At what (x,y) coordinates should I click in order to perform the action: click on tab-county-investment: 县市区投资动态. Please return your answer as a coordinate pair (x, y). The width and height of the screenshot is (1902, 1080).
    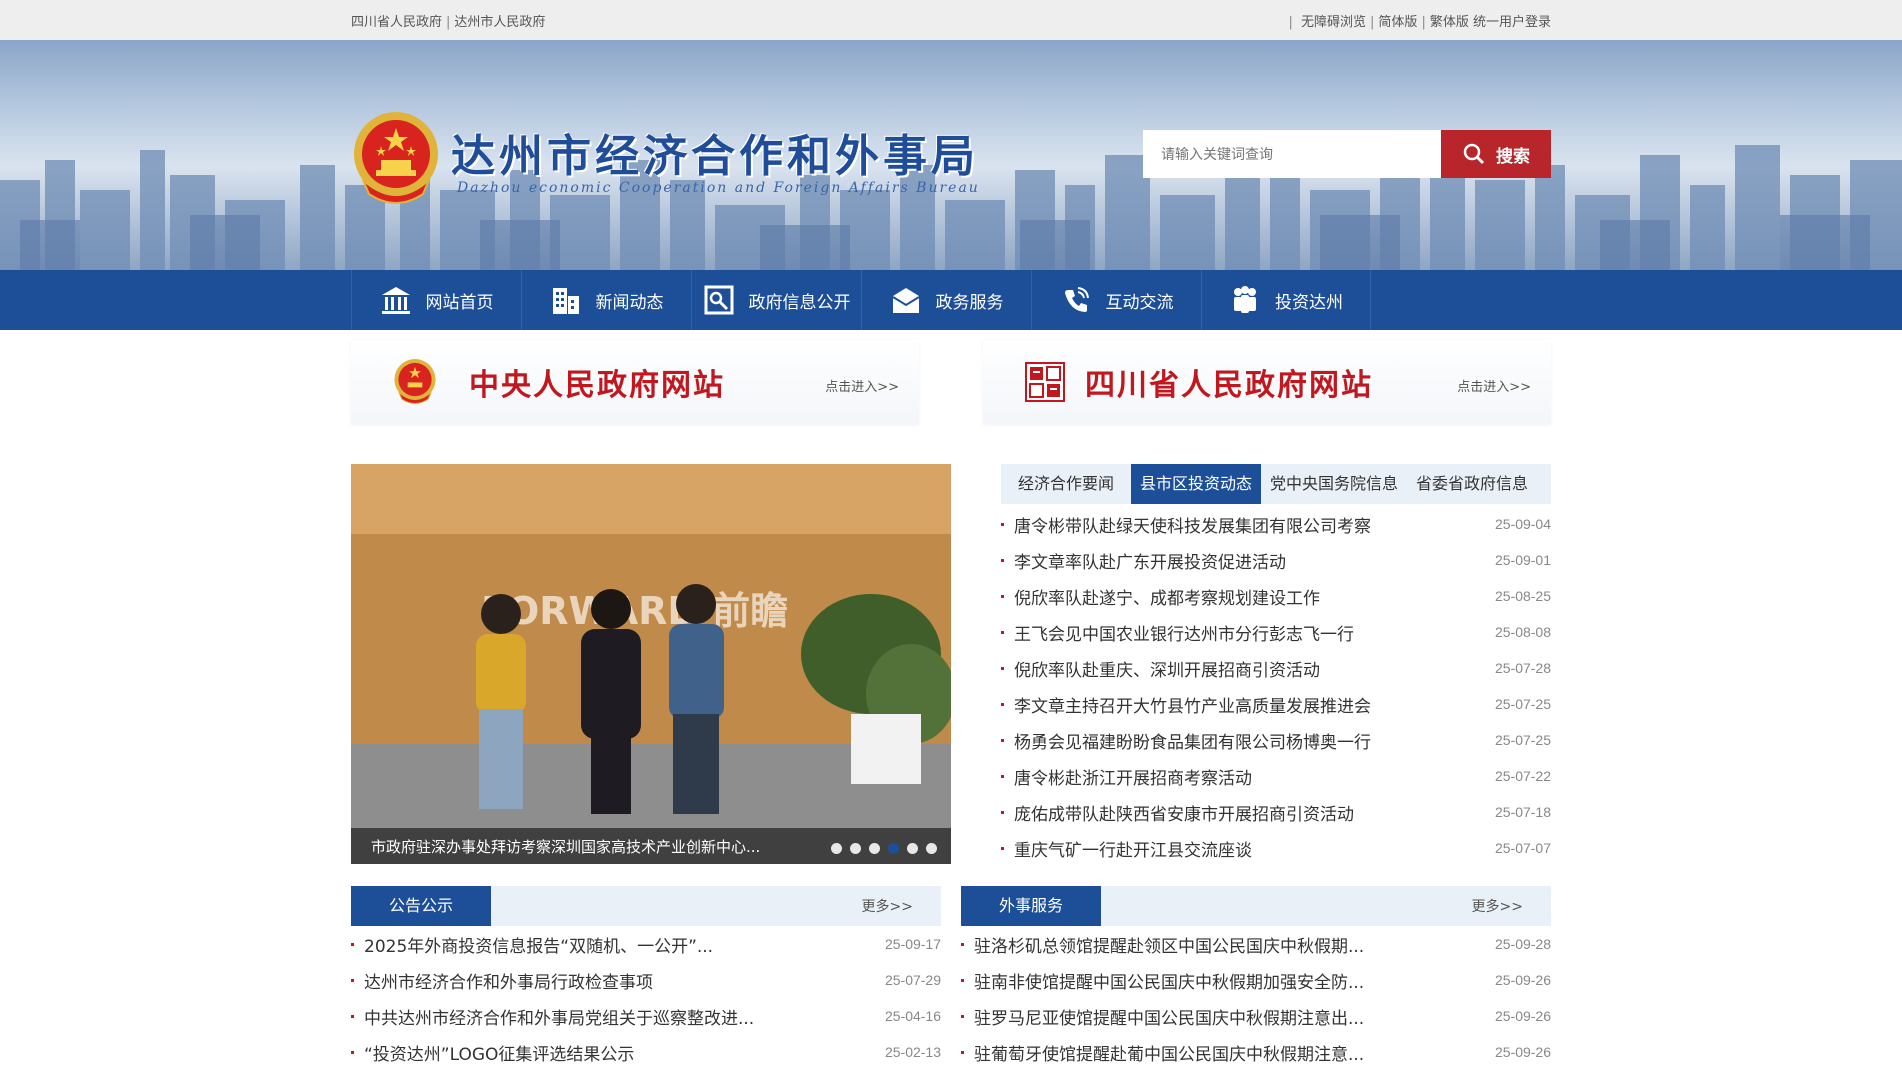
    Looking at the image, I should click on (1196, 484).